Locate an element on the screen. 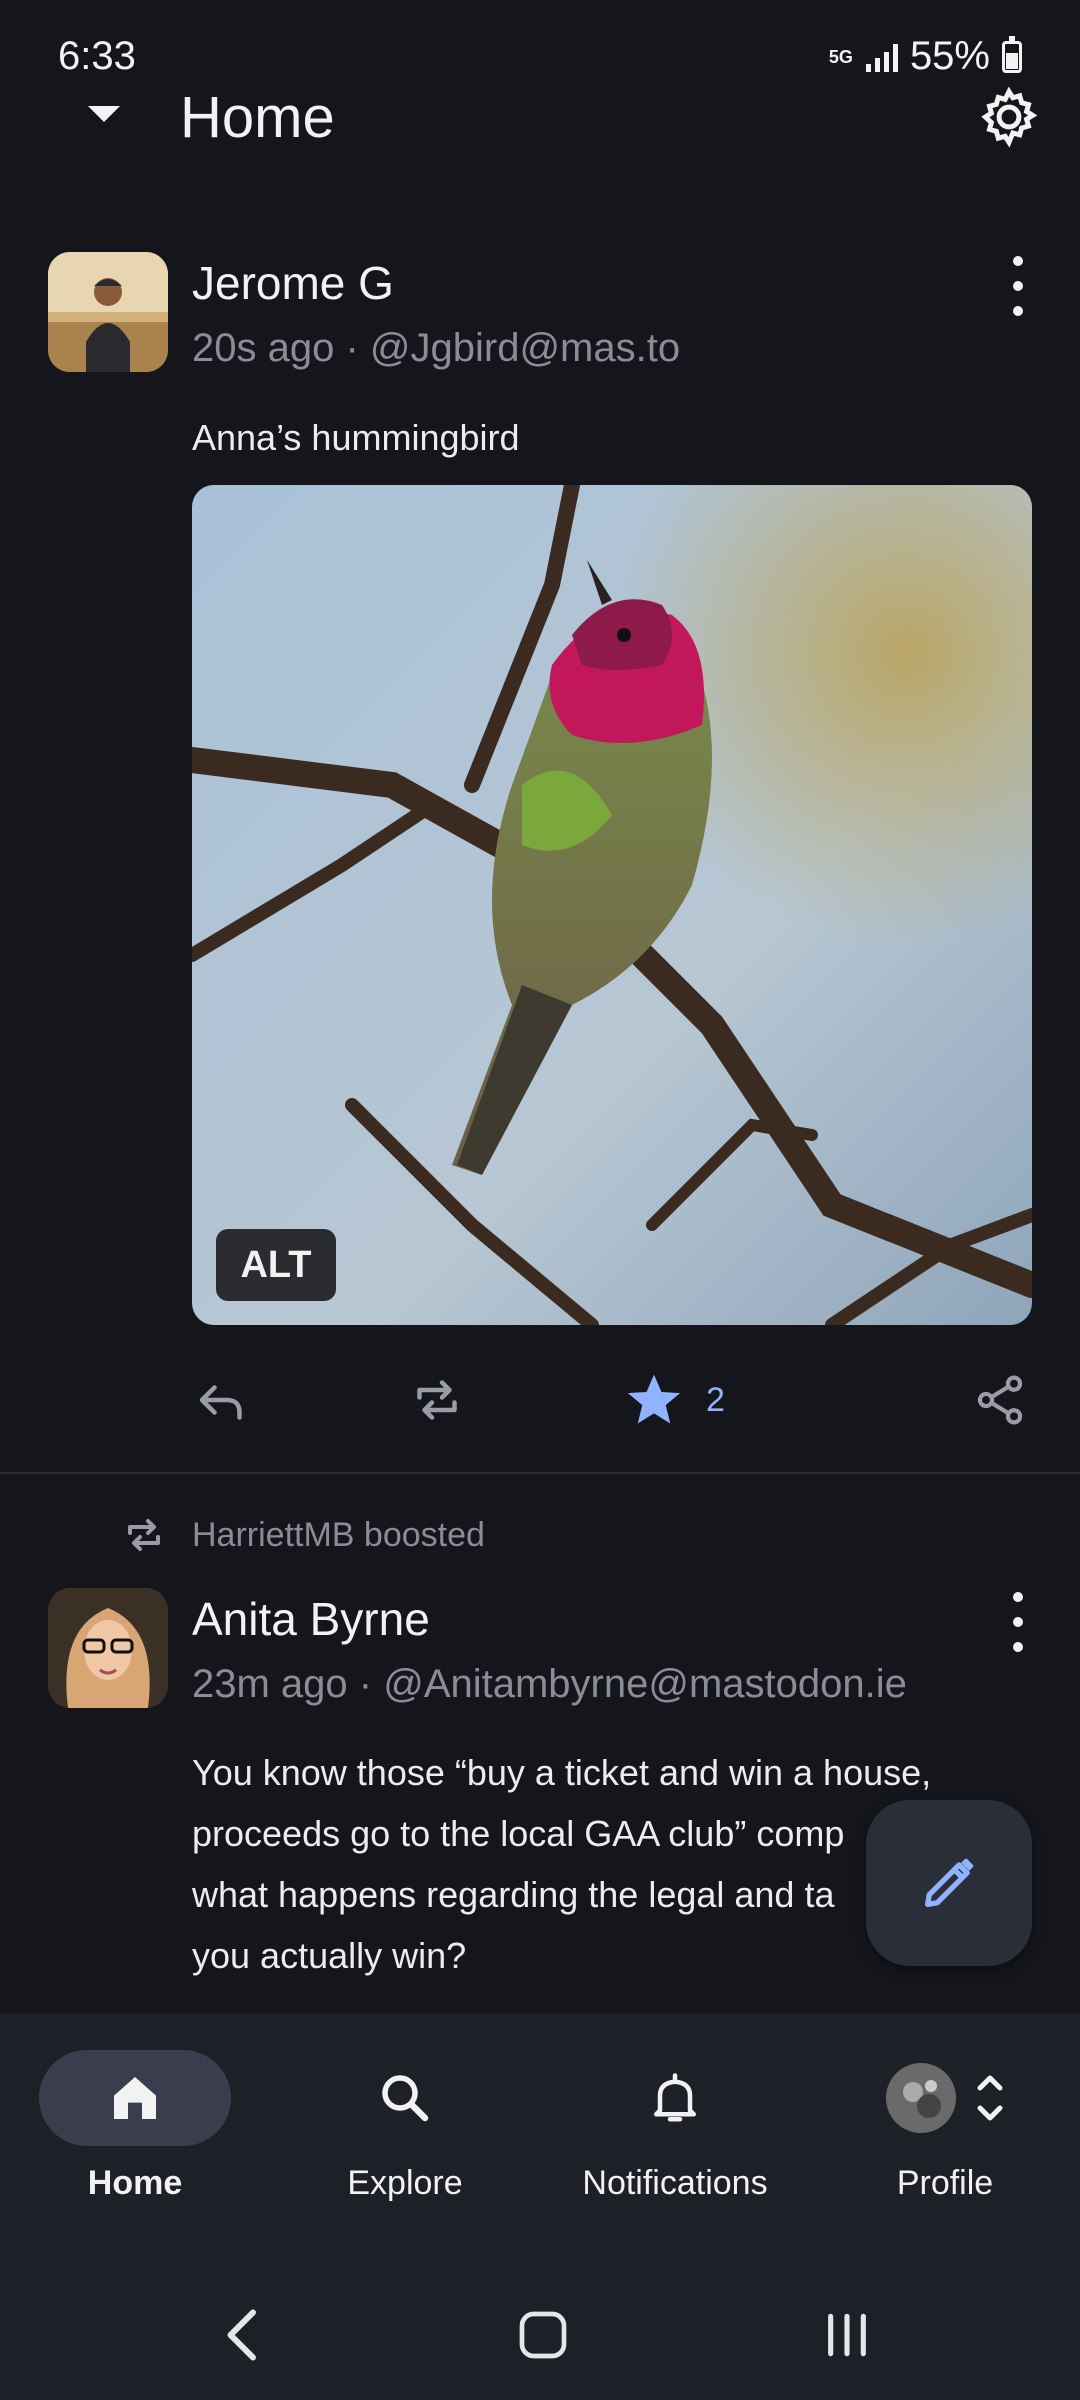  pencil-icon is located at coordinates (949, 1882).